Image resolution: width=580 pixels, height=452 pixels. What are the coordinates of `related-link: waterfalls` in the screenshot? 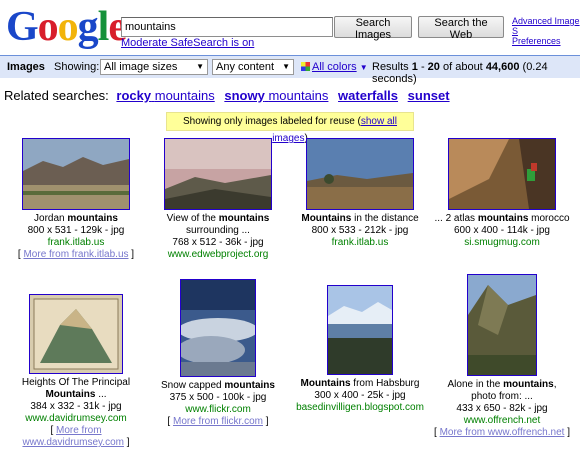 It's located at (368, 95).